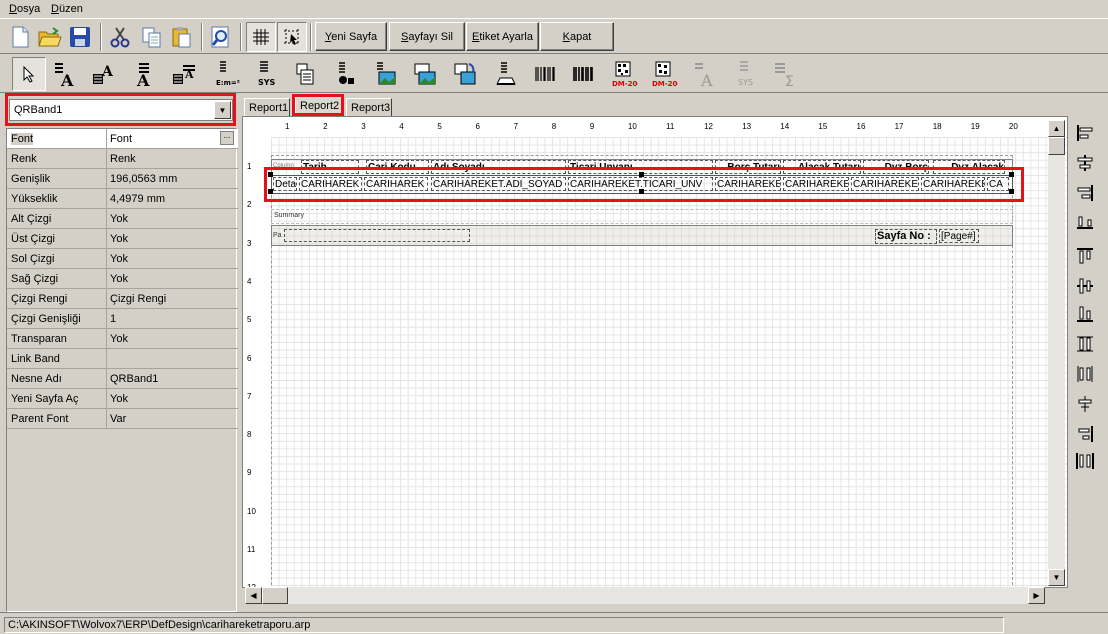 Image resolution: width=1108 pixels, height=634 pixels. What do you see at coordinates (222, 110) in the screenshot?
I see `chevron-down-icon: ▼` at bounding box center [222, 110].